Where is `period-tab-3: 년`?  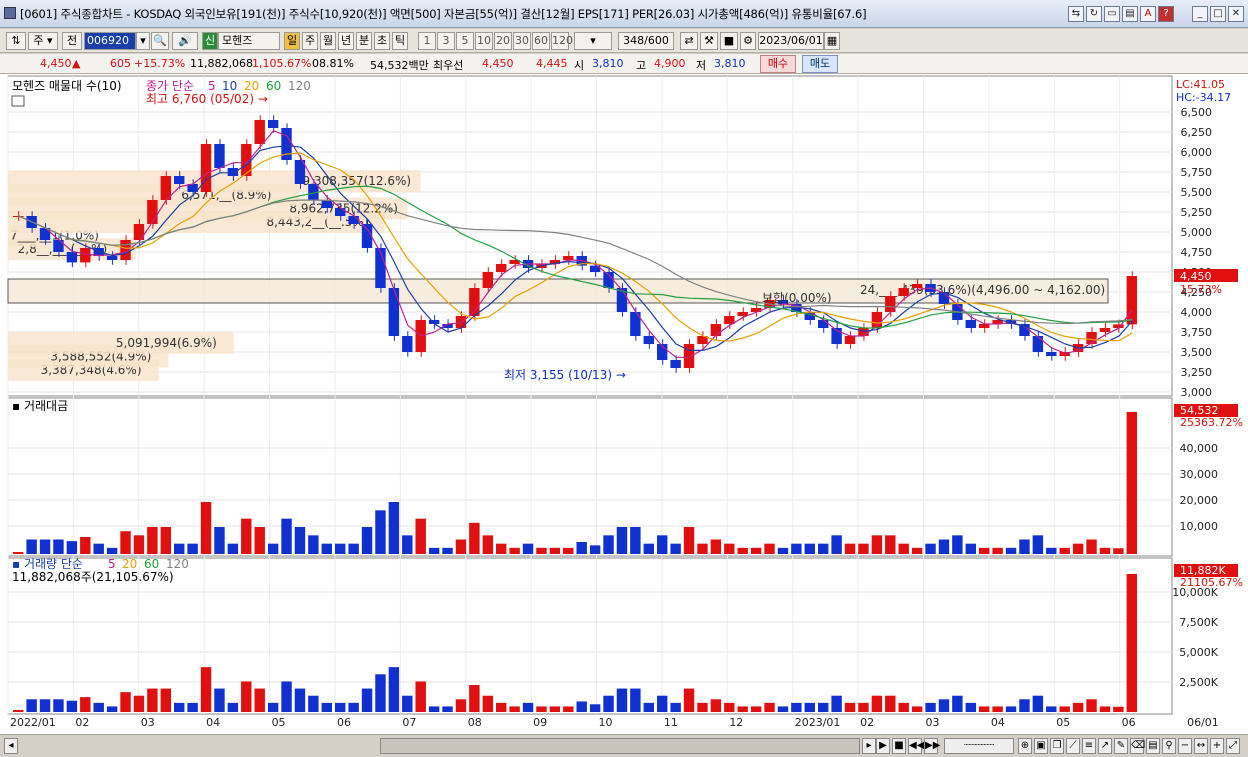 period-tab-3: 년 is located at coordinates (346, 41).